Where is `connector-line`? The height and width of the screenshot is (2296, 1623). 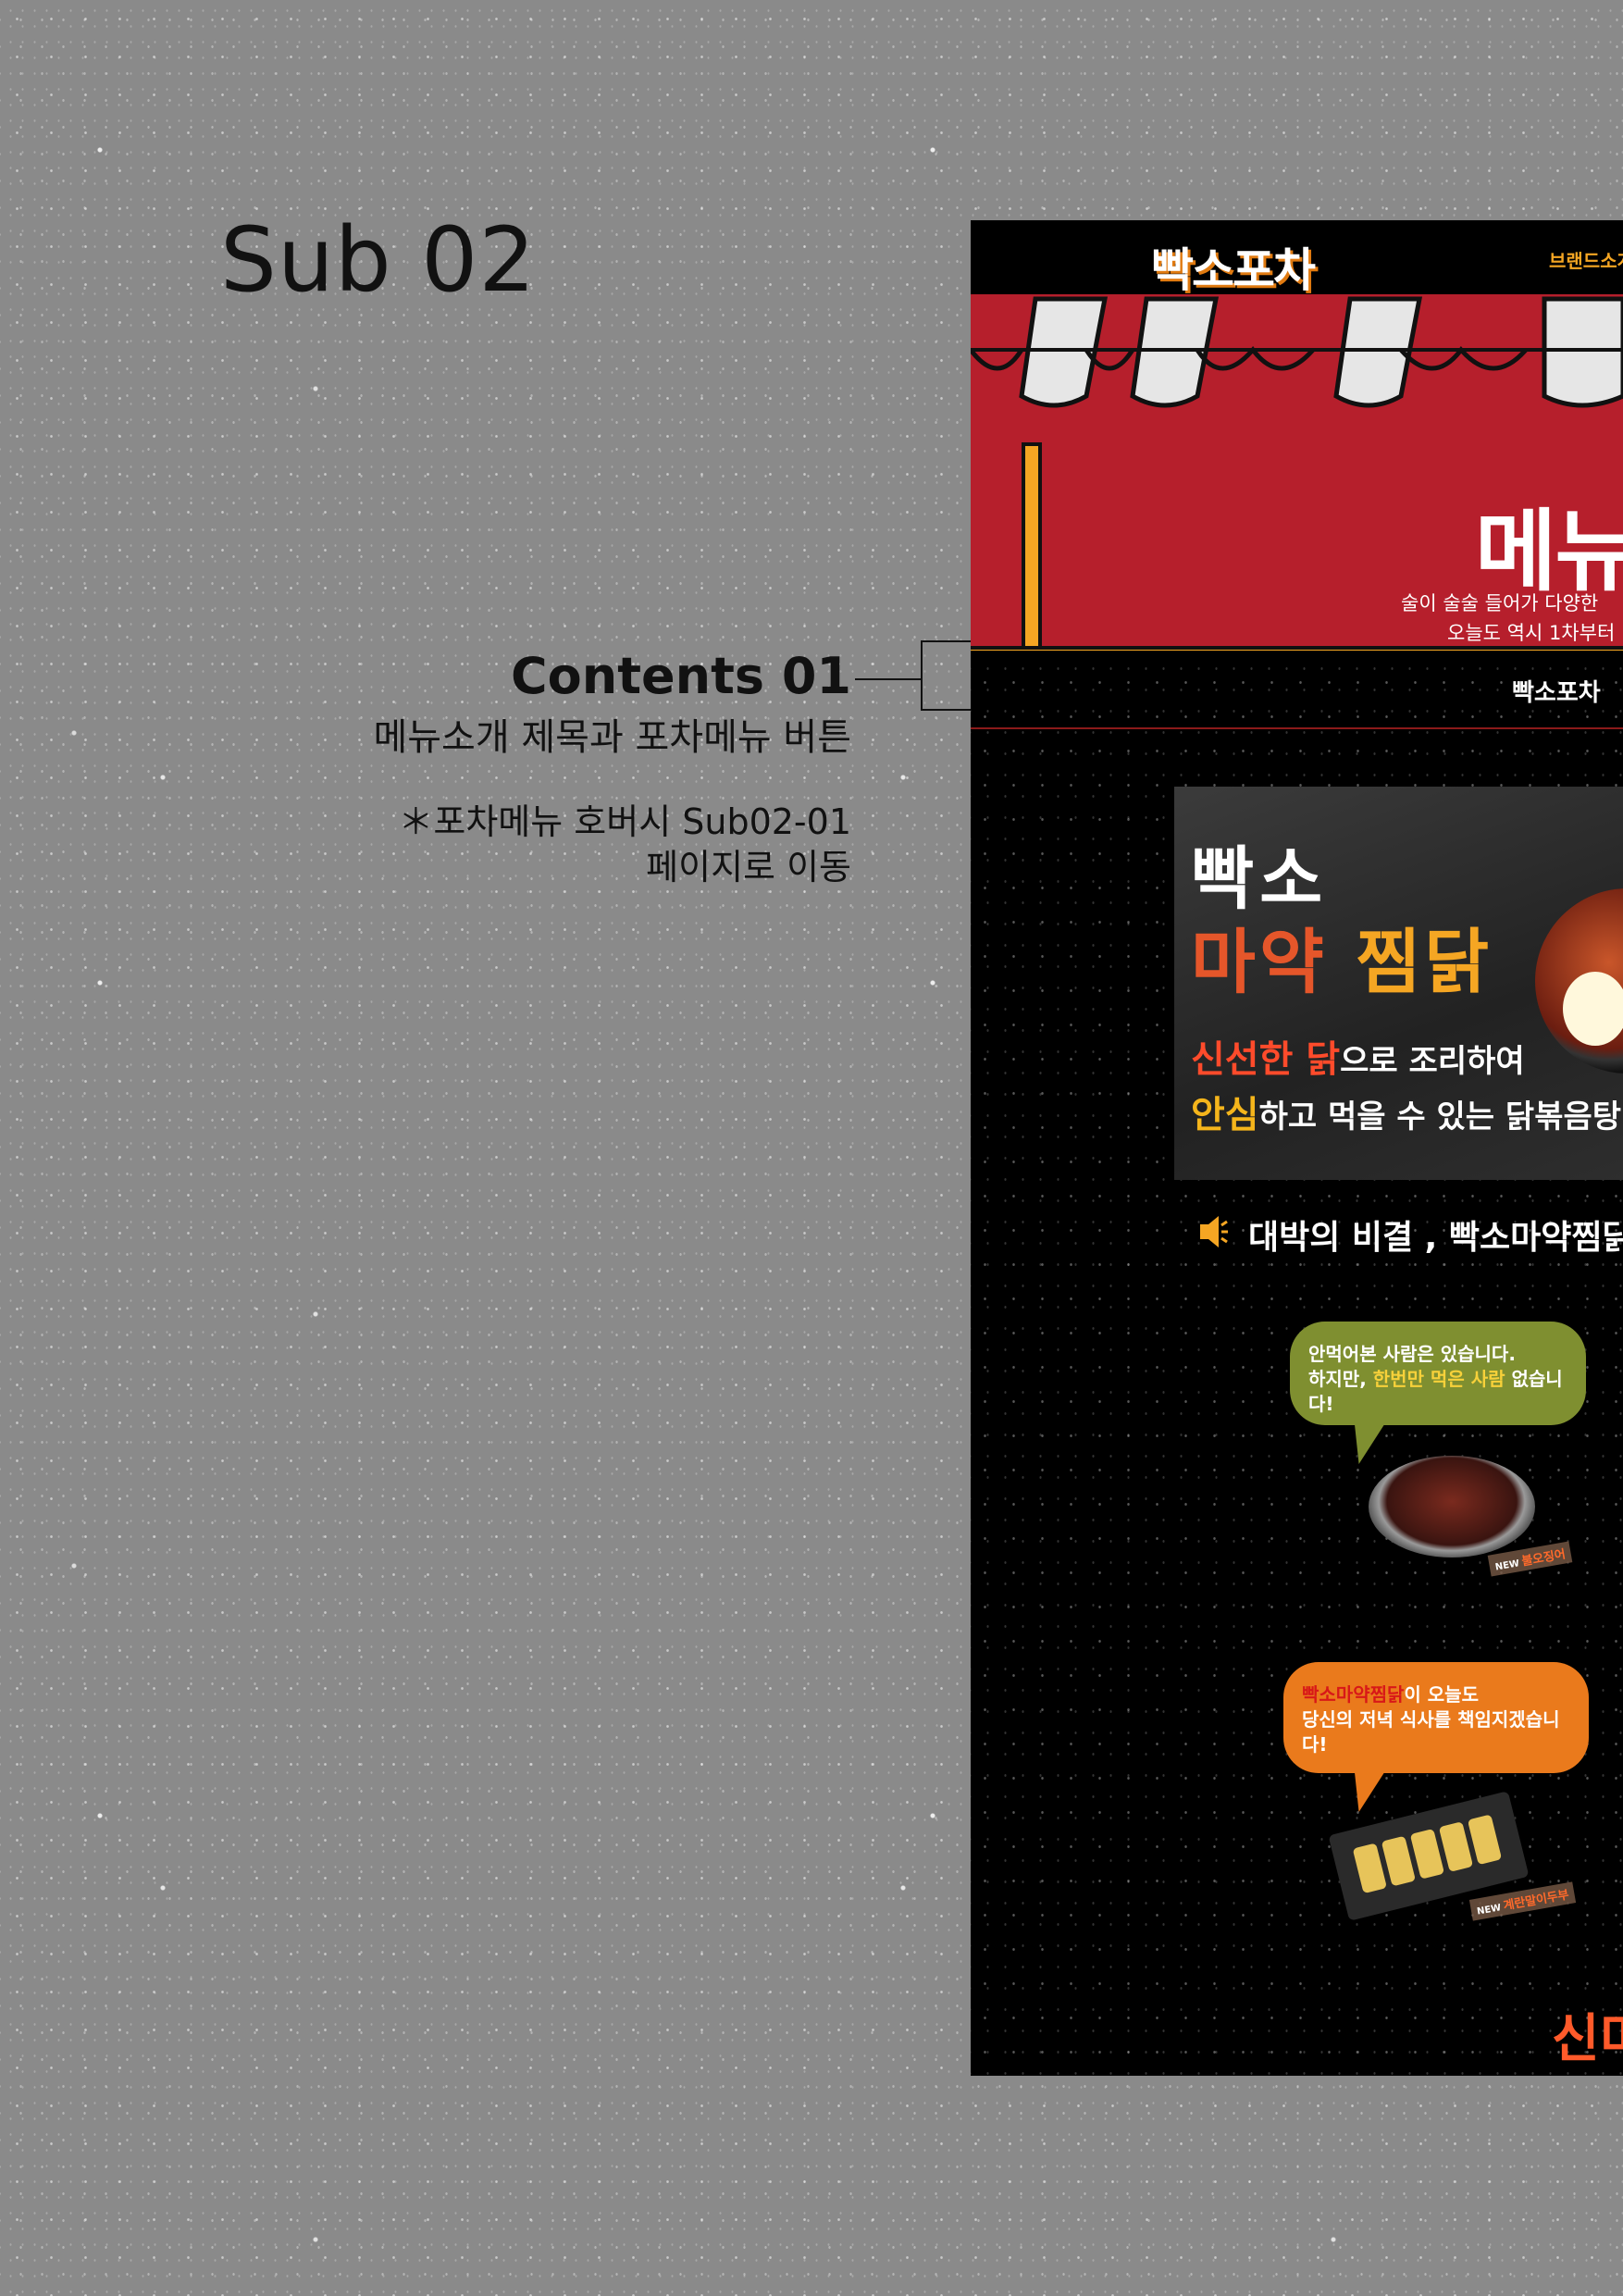 connector-line is located at coordinates (889, 679).